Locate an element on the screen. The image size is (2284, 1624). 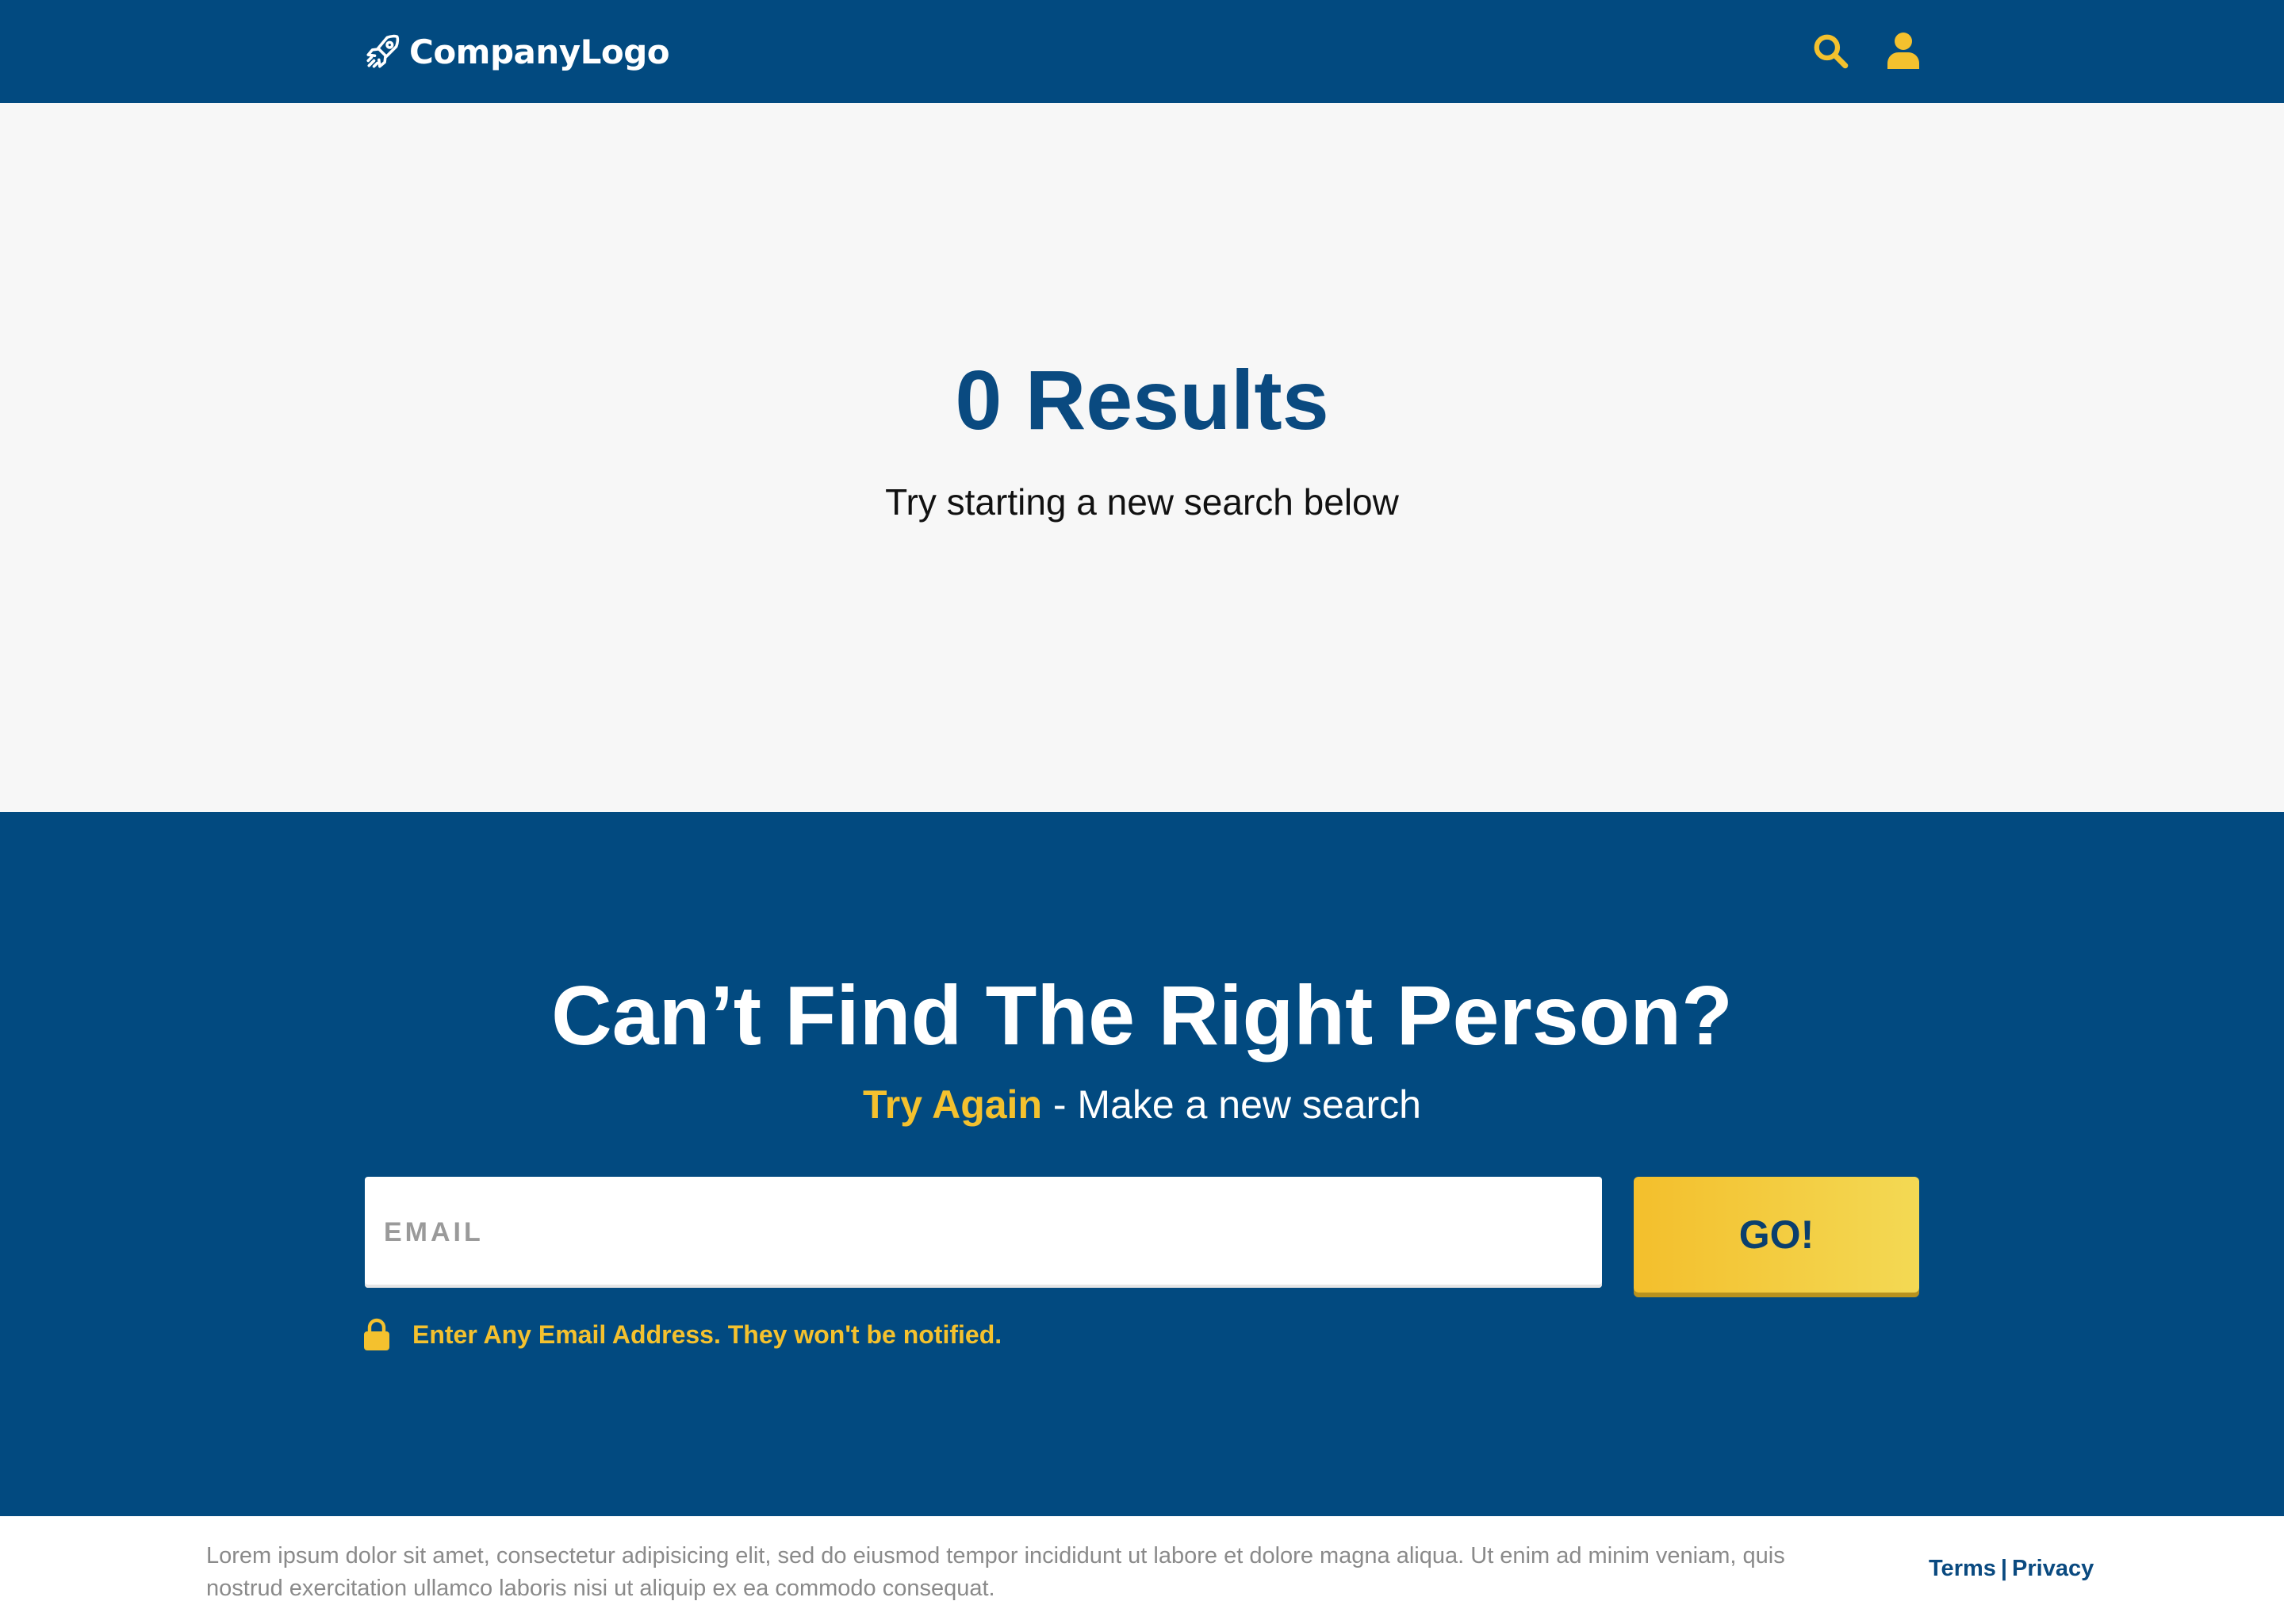
go-button: GO! is located at coordinates (1776, 1235).